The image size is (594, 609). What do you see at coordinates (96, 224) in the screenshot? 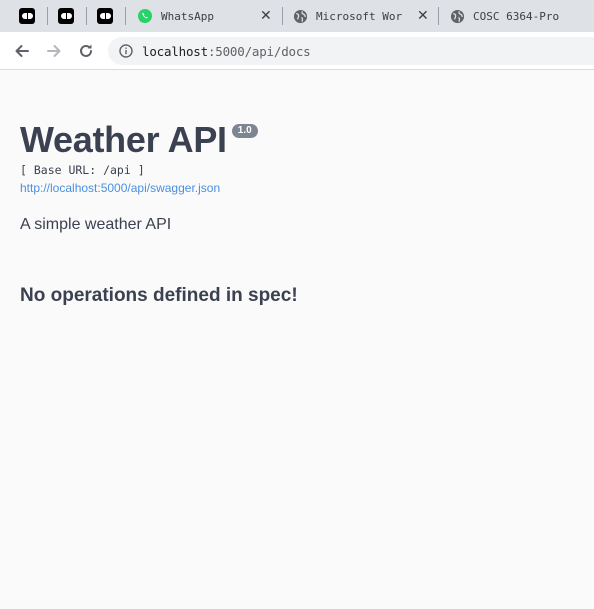
I see `api-description: A simple weather API` at bounding box center [96, 224].